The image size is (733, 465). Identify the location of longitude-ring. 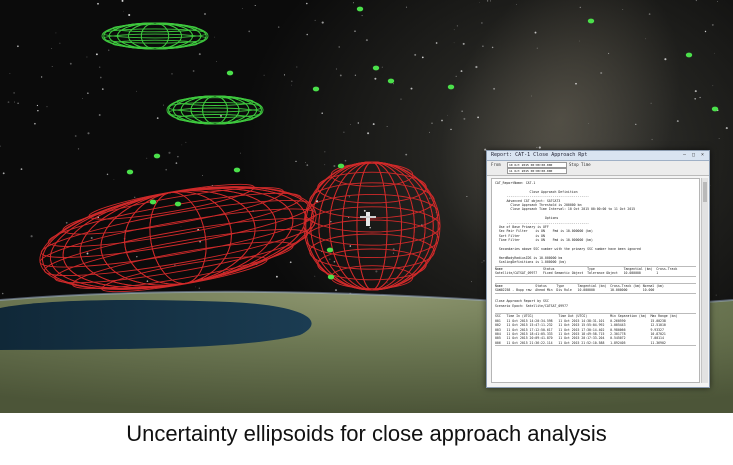
(372, 226).